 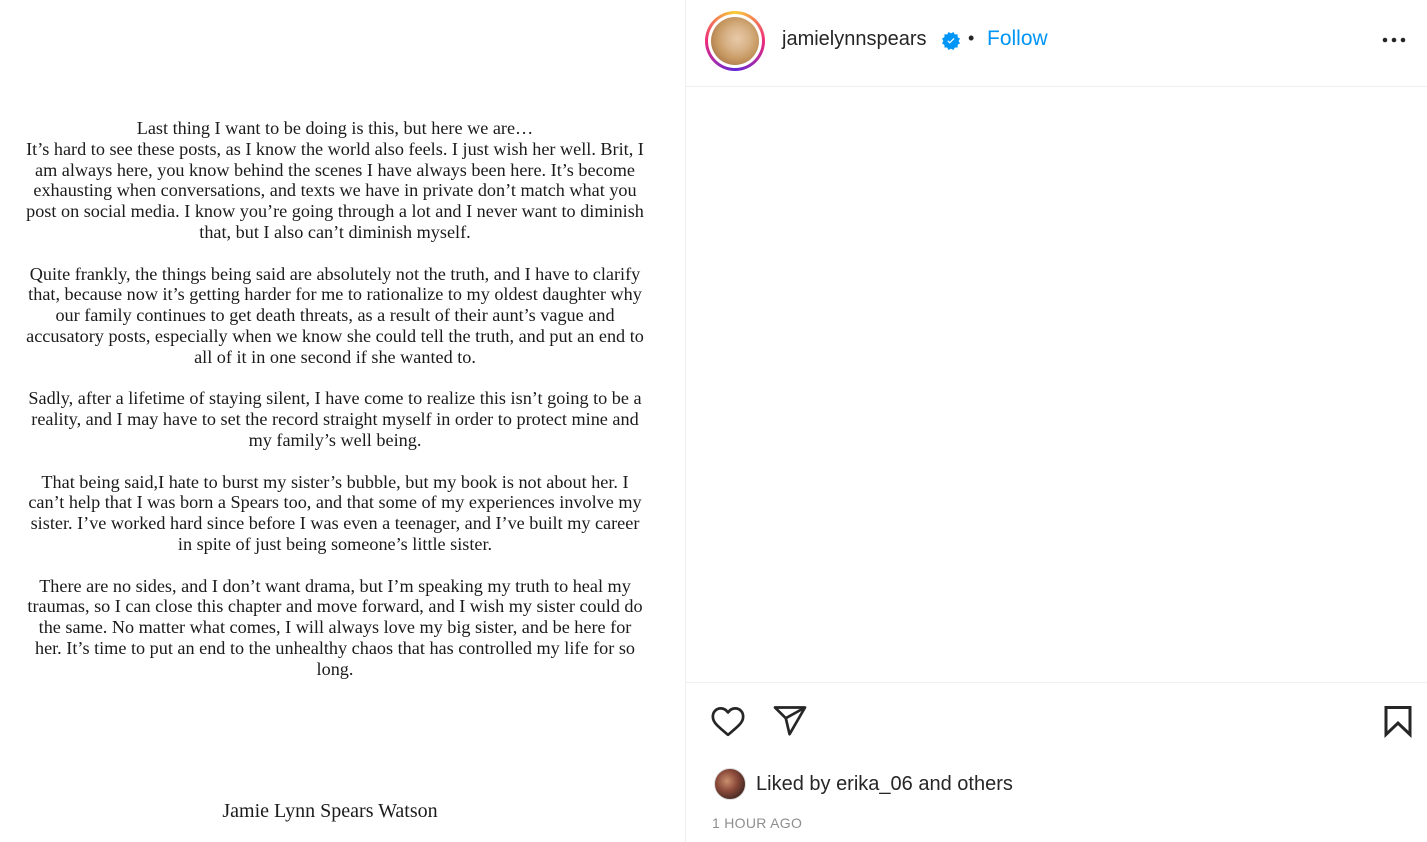 I want to click on statement-signature: Jamie Lynn Spears Watson, so click(x=330, y=811).